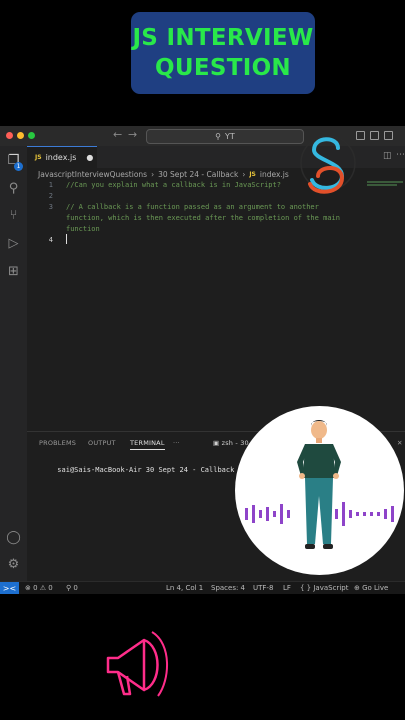  Describe the element at coordinates (400, 443) in the screenshot. I see `close-panel-icon: ✕` at that location.